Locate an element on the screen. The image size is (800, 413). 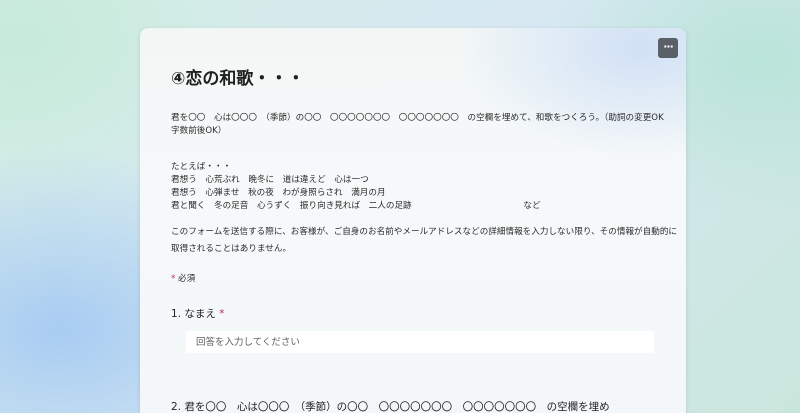
required-note: * 必須 is located at coordinates (183, 278).